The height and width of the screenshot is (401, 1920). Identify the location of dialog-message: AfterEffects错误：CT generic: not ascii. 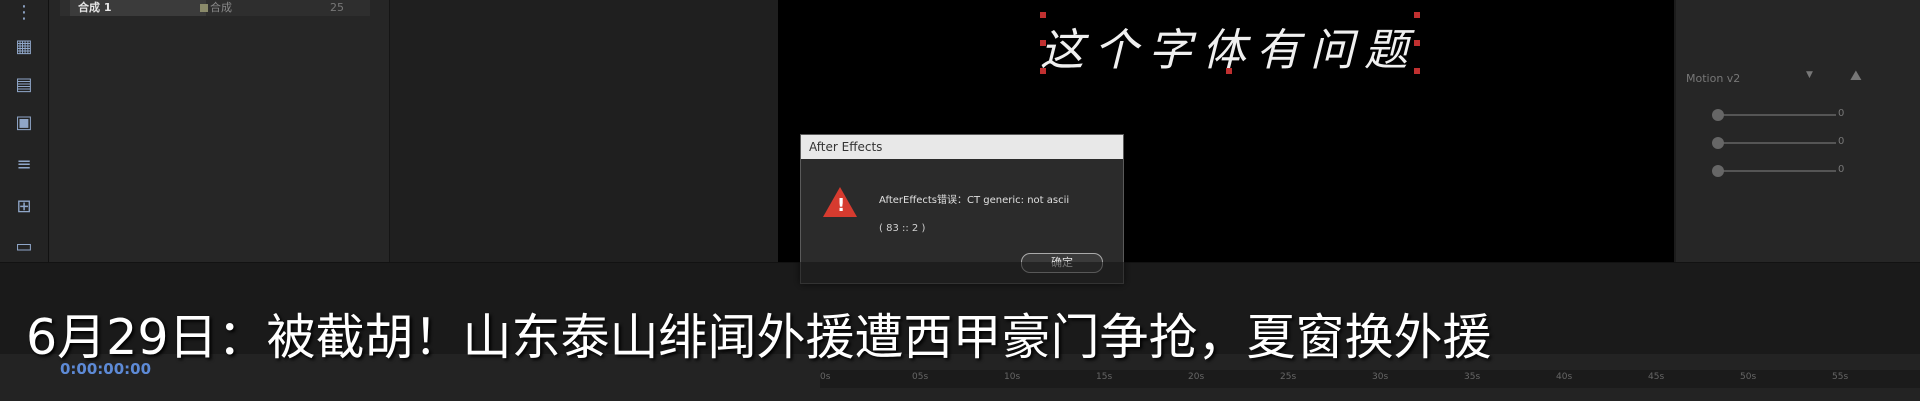
(974, 200).